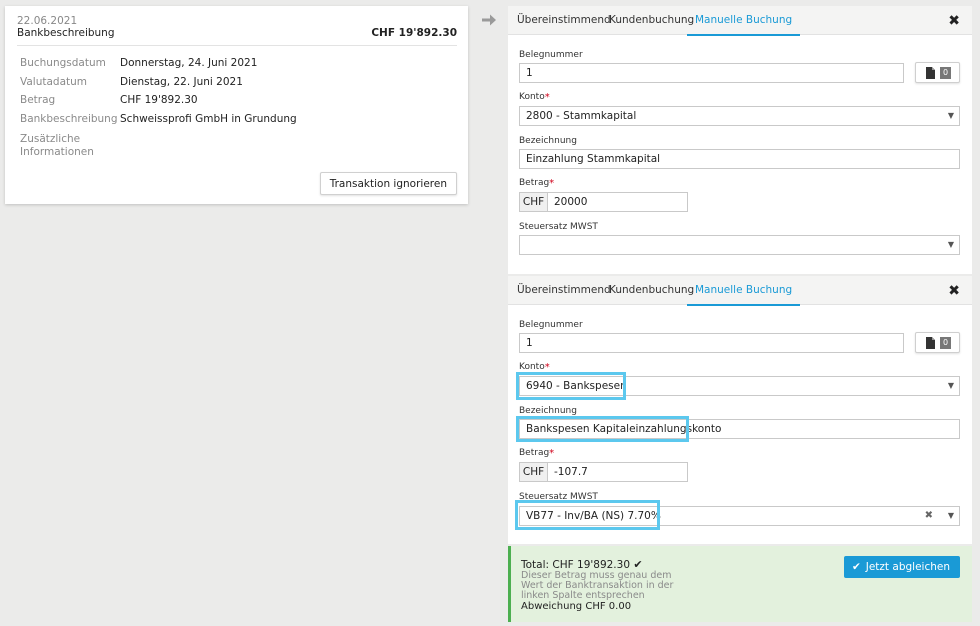 The image size is (980, 626). Describe the element at coordinates (54, 82) in the screenshot. I see `detail-label: Valutadatum` at that location.